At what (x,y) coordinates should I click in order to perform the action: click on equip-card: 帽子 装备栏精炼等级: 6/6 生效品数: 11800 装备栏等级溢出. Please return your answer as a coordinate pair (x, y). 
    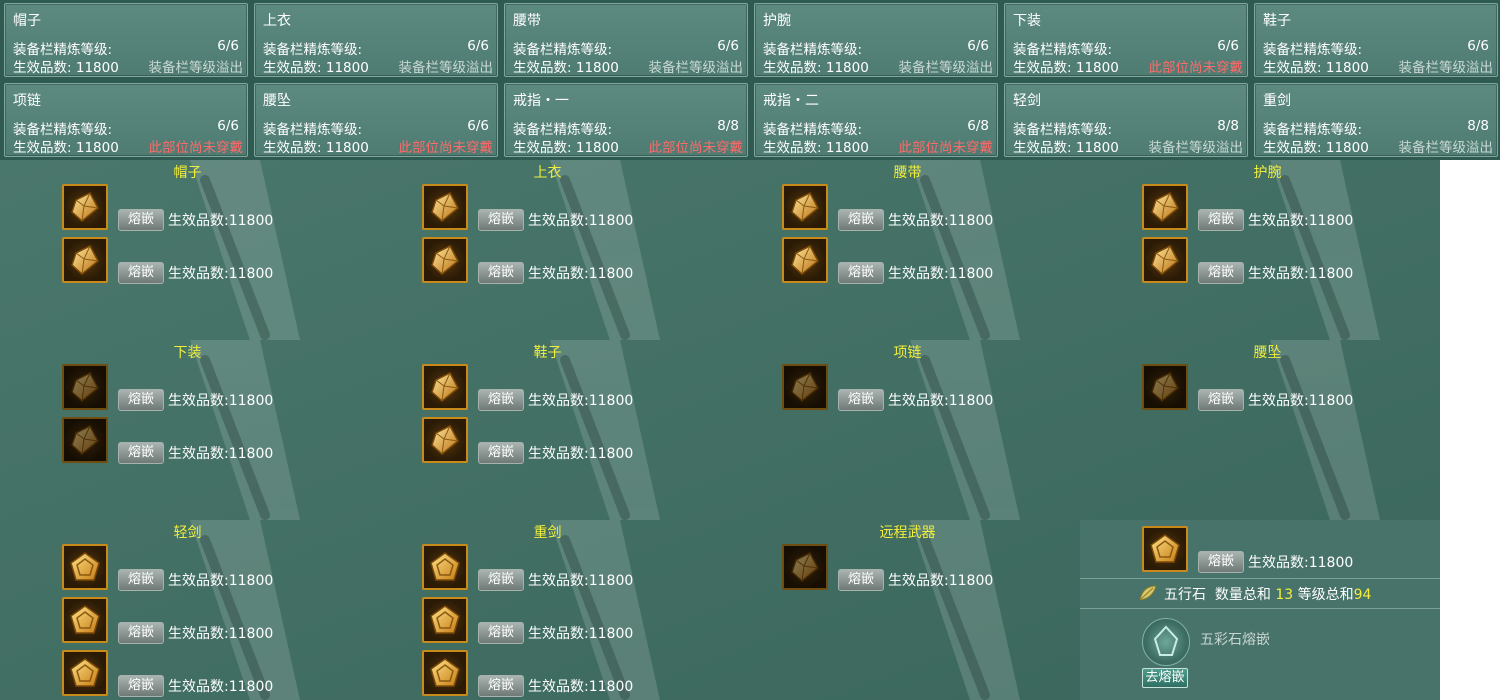
    Looking at the image, I should click on (126, 40).